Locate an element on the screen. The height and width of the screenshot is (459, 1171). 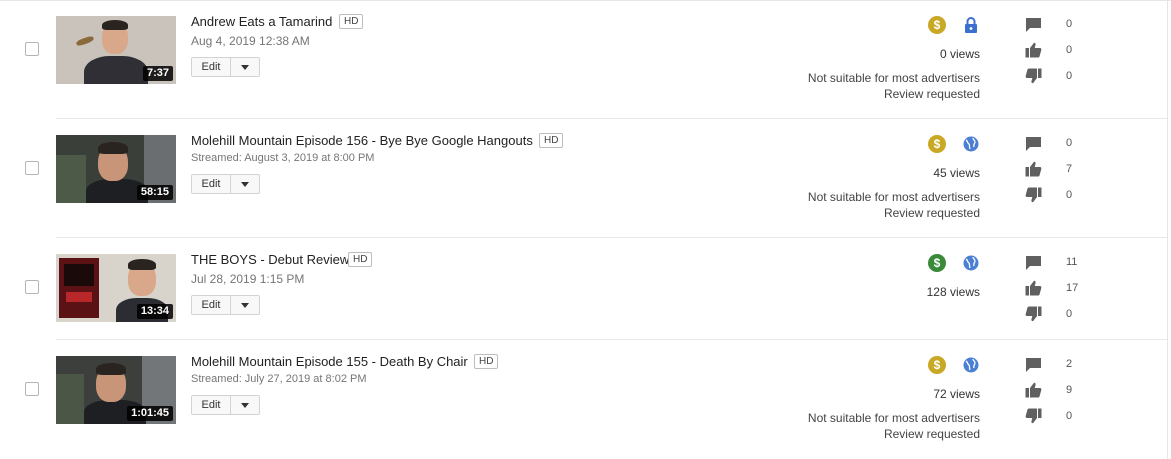
video-date: Streamed: July 27, 2019 at 8:02 PM is located at coordinates (279, 379).